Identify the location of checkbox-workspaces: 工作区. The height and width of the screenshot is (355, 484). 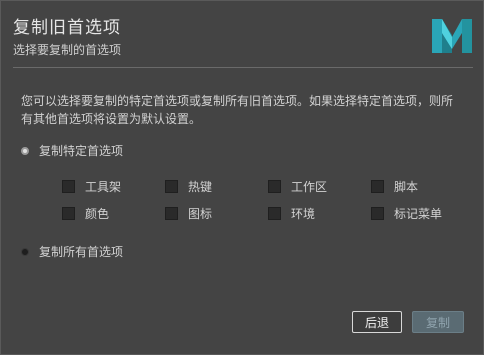
(297, 186).